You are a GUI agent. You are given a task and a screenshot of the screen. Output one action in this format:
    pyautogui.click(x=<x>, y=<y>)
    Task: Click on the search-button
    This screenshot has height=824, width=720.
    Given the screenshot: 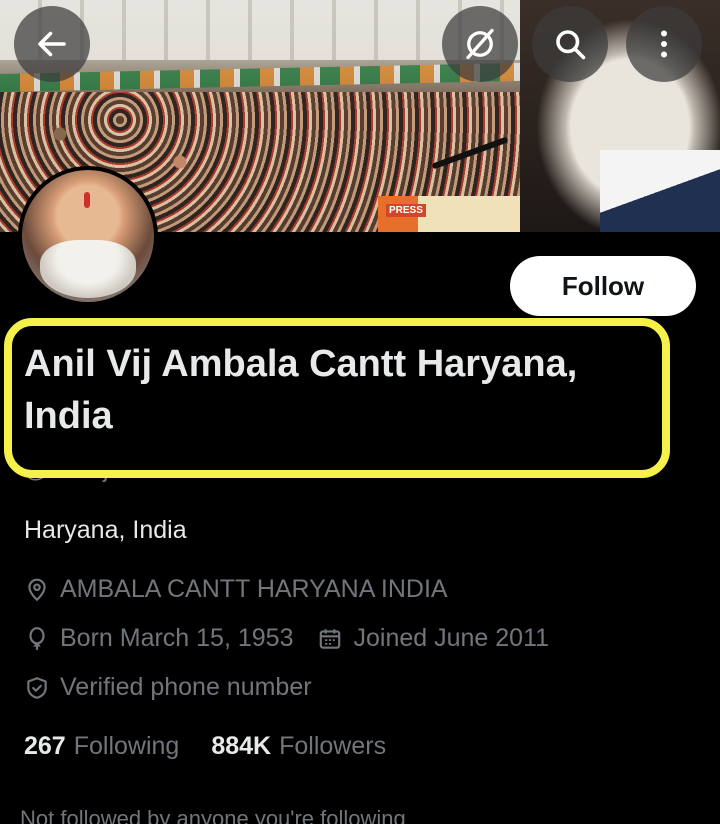 What is the action you would take?
    pyautogui.click(x=570, y=44)
    